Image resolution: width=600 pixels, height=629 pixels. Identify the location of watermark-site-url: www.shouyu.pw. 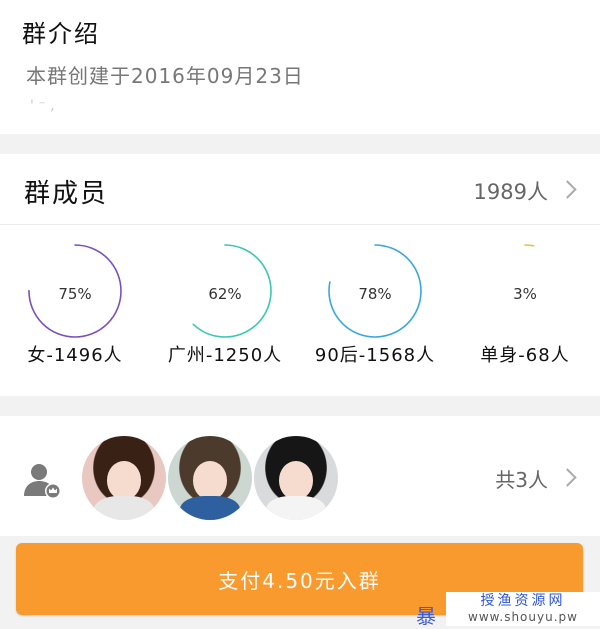
(523, 617).